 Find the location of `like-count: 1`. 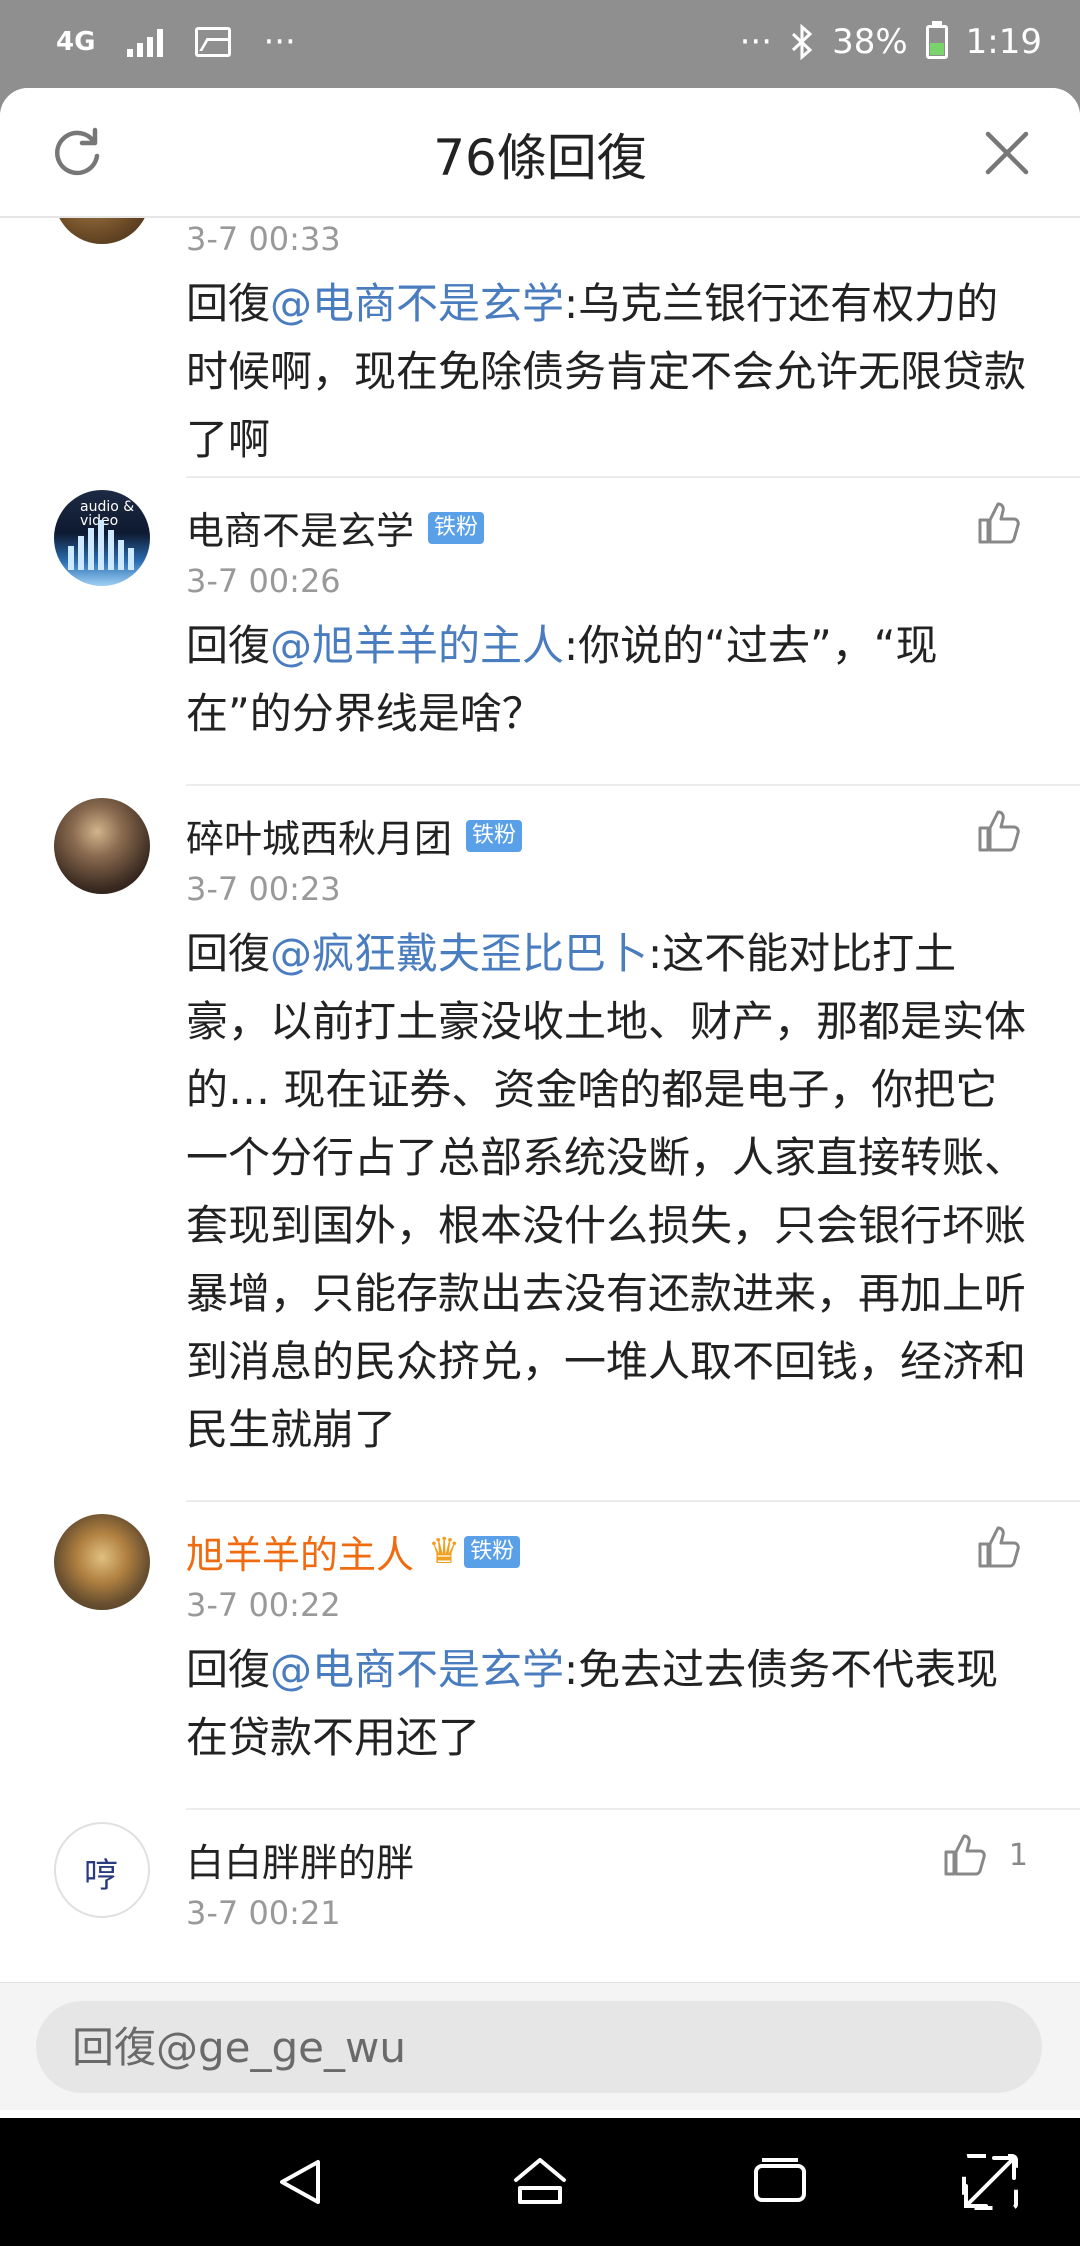

like-count: 1 is located at coordinates (1018, 1855).